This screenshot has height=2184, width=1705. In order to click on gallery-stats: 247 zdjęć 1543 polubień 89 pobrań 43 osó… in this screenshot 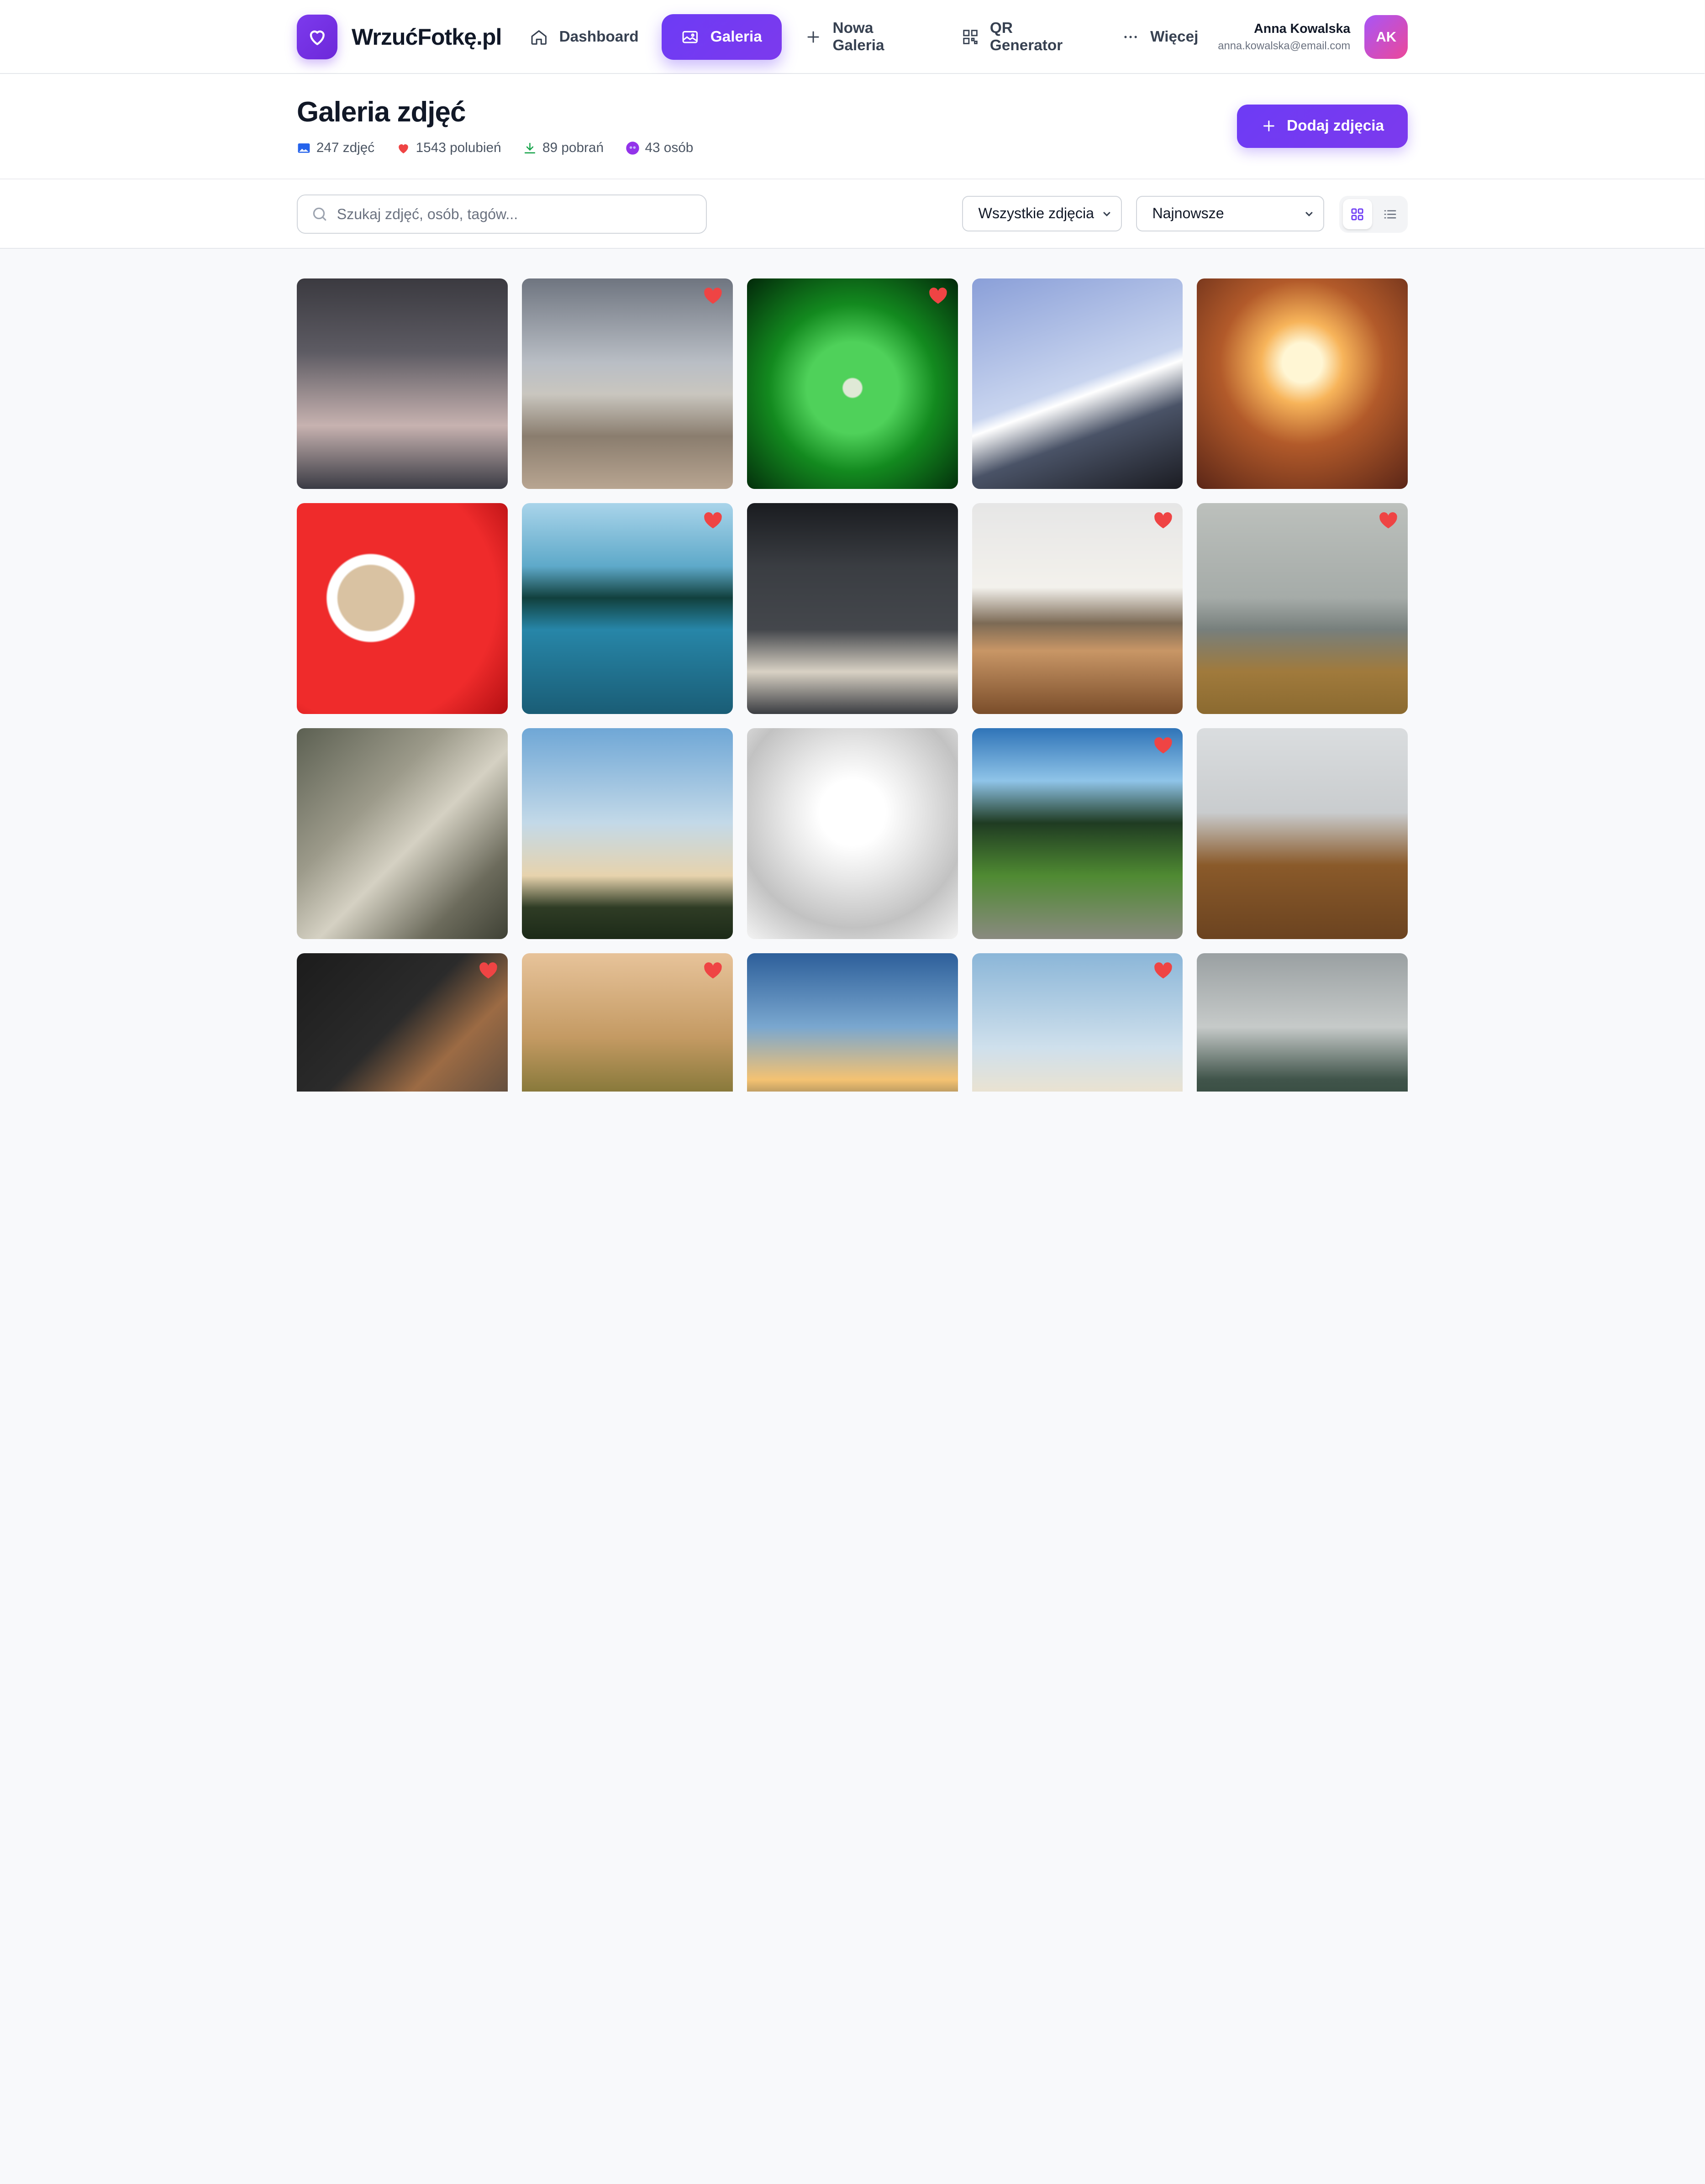, I will do `click(495, 148)`.